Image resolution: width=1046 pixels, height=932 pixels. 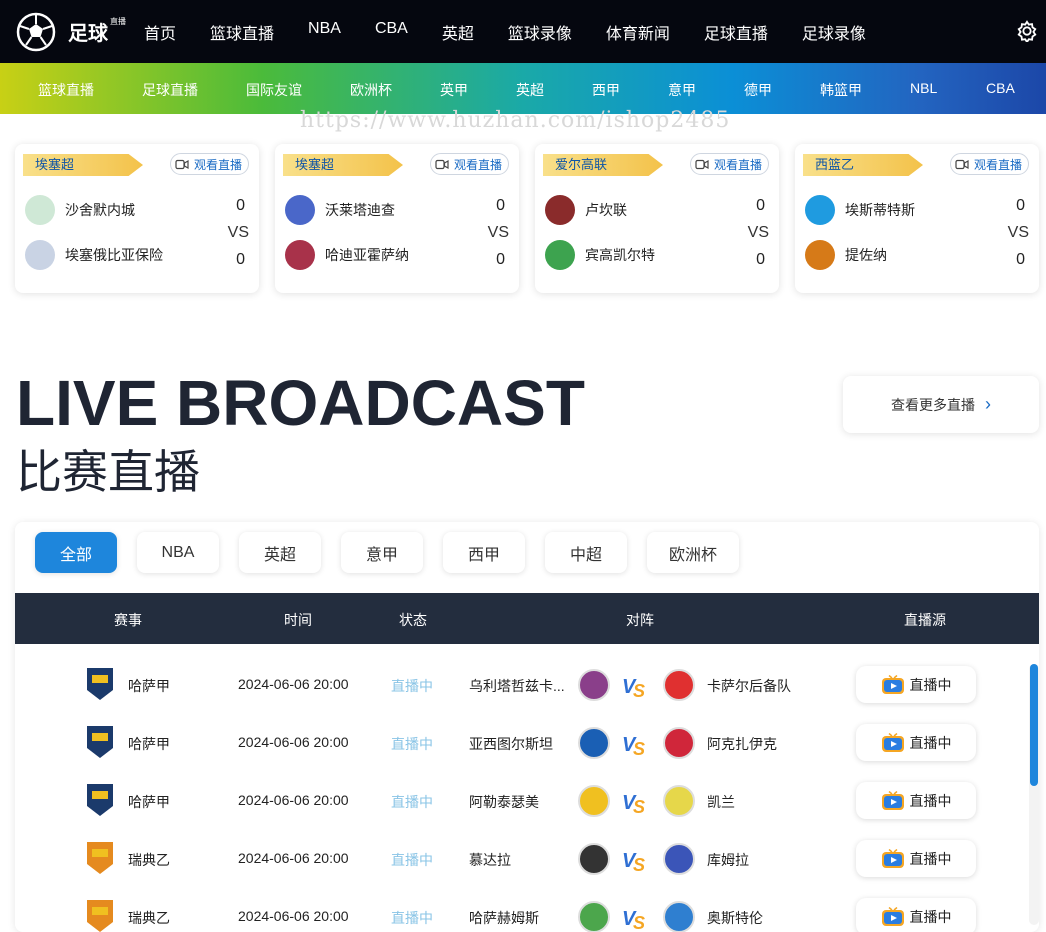 What do you see at coordinates (178, 552) in the screenshot?
I see `tab-nba: NBA` at bounding box center [178, 552].